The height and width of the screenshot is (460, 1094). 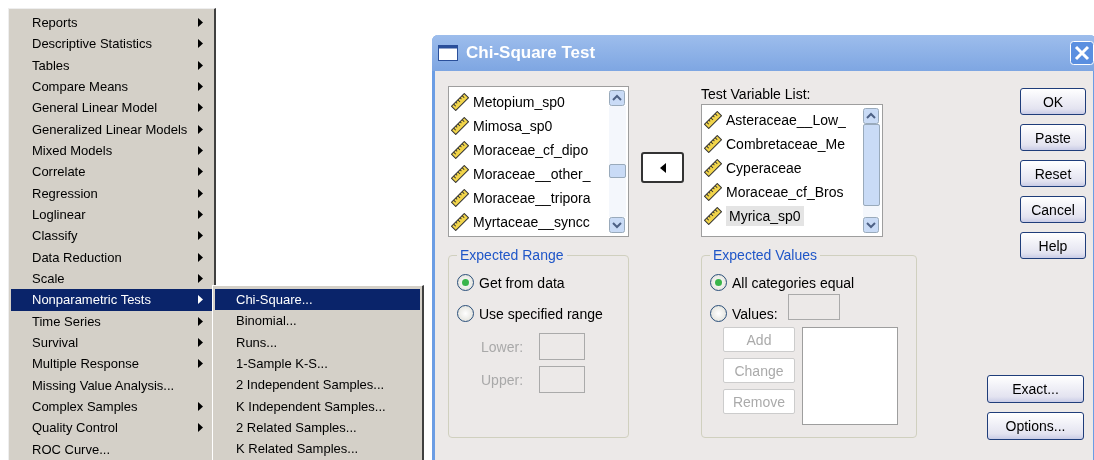 What do you see at coordinates (1053, 245) in the screenshot?
I see `dialog-button: Help` at bounding box center [1053, 245].